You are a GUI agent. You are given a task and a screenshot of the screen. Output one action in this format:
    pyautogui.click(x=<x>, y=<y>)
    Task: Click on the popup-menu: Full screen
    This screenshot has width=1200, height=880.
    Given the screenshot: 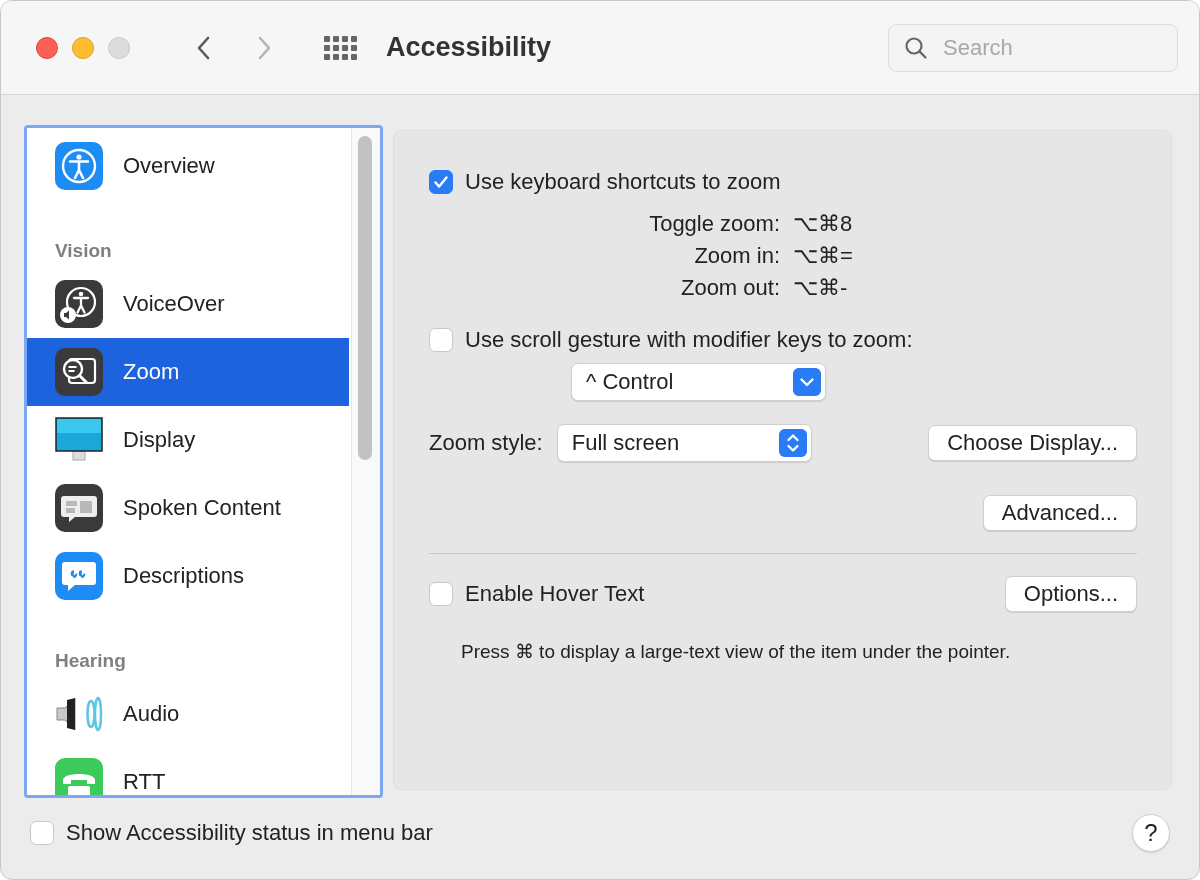 What is the action you would take?
    pyautogui.click(x=684, y=443)
    